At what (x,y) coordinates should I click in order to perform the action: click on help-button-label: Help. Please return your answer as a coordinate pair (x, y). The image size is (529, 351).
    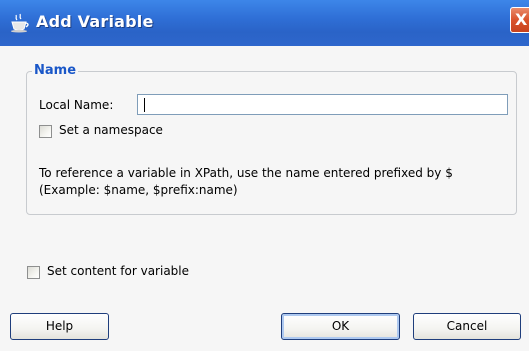
    Looking at the image, I should click on (59, 326).